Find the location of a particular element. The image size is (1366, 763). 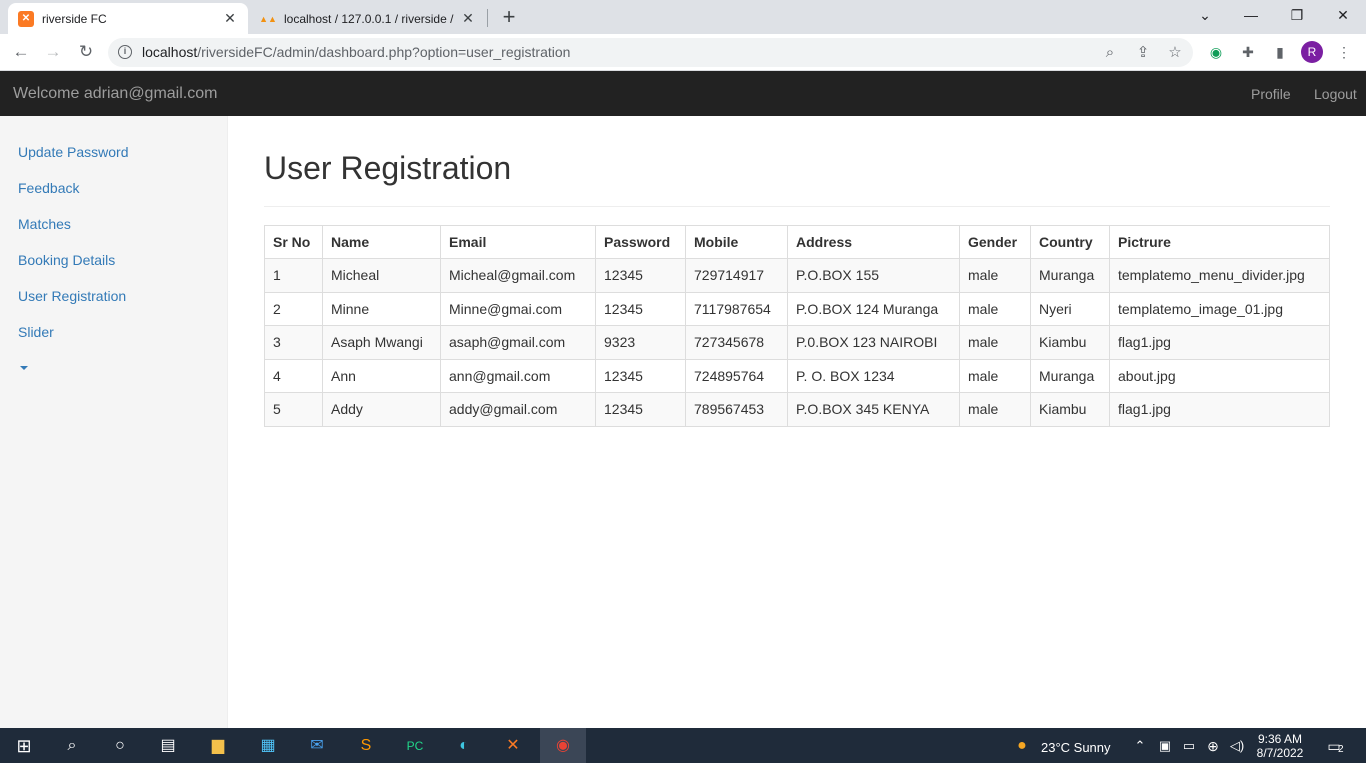

system-clock: 9:36 AM 8/7/2022 is located at coordinates (1280, 746).